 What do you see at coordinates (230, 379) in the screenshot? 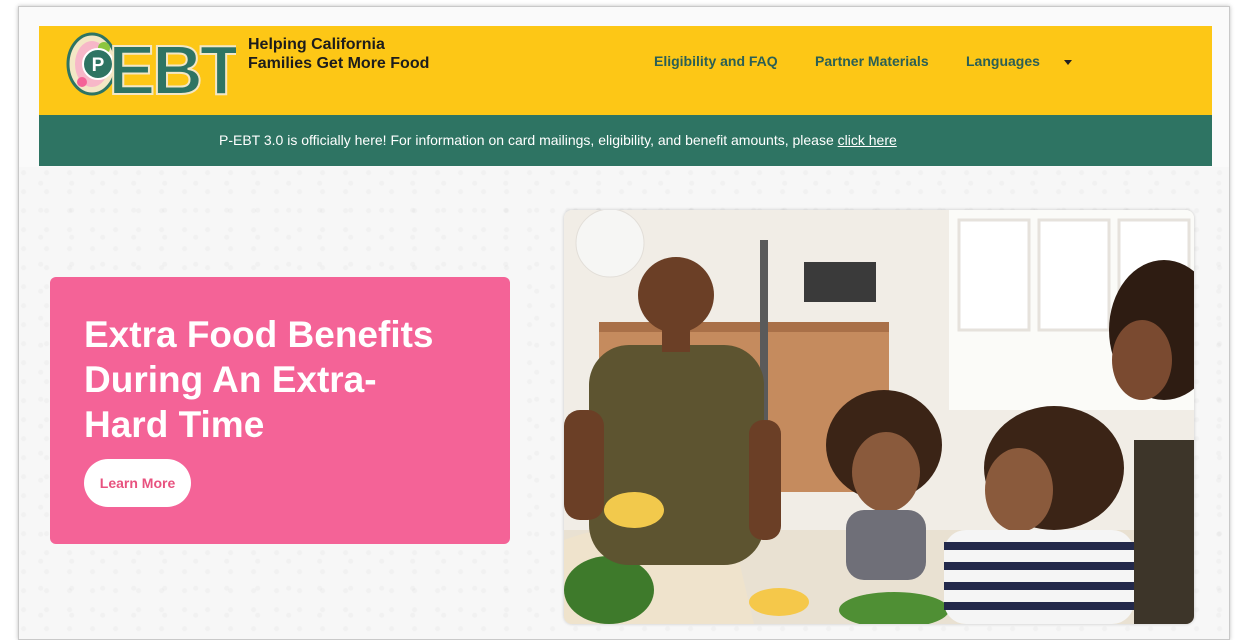
I see `hero-title-line-2: During An Extra-` at bounding box center [230, 379].